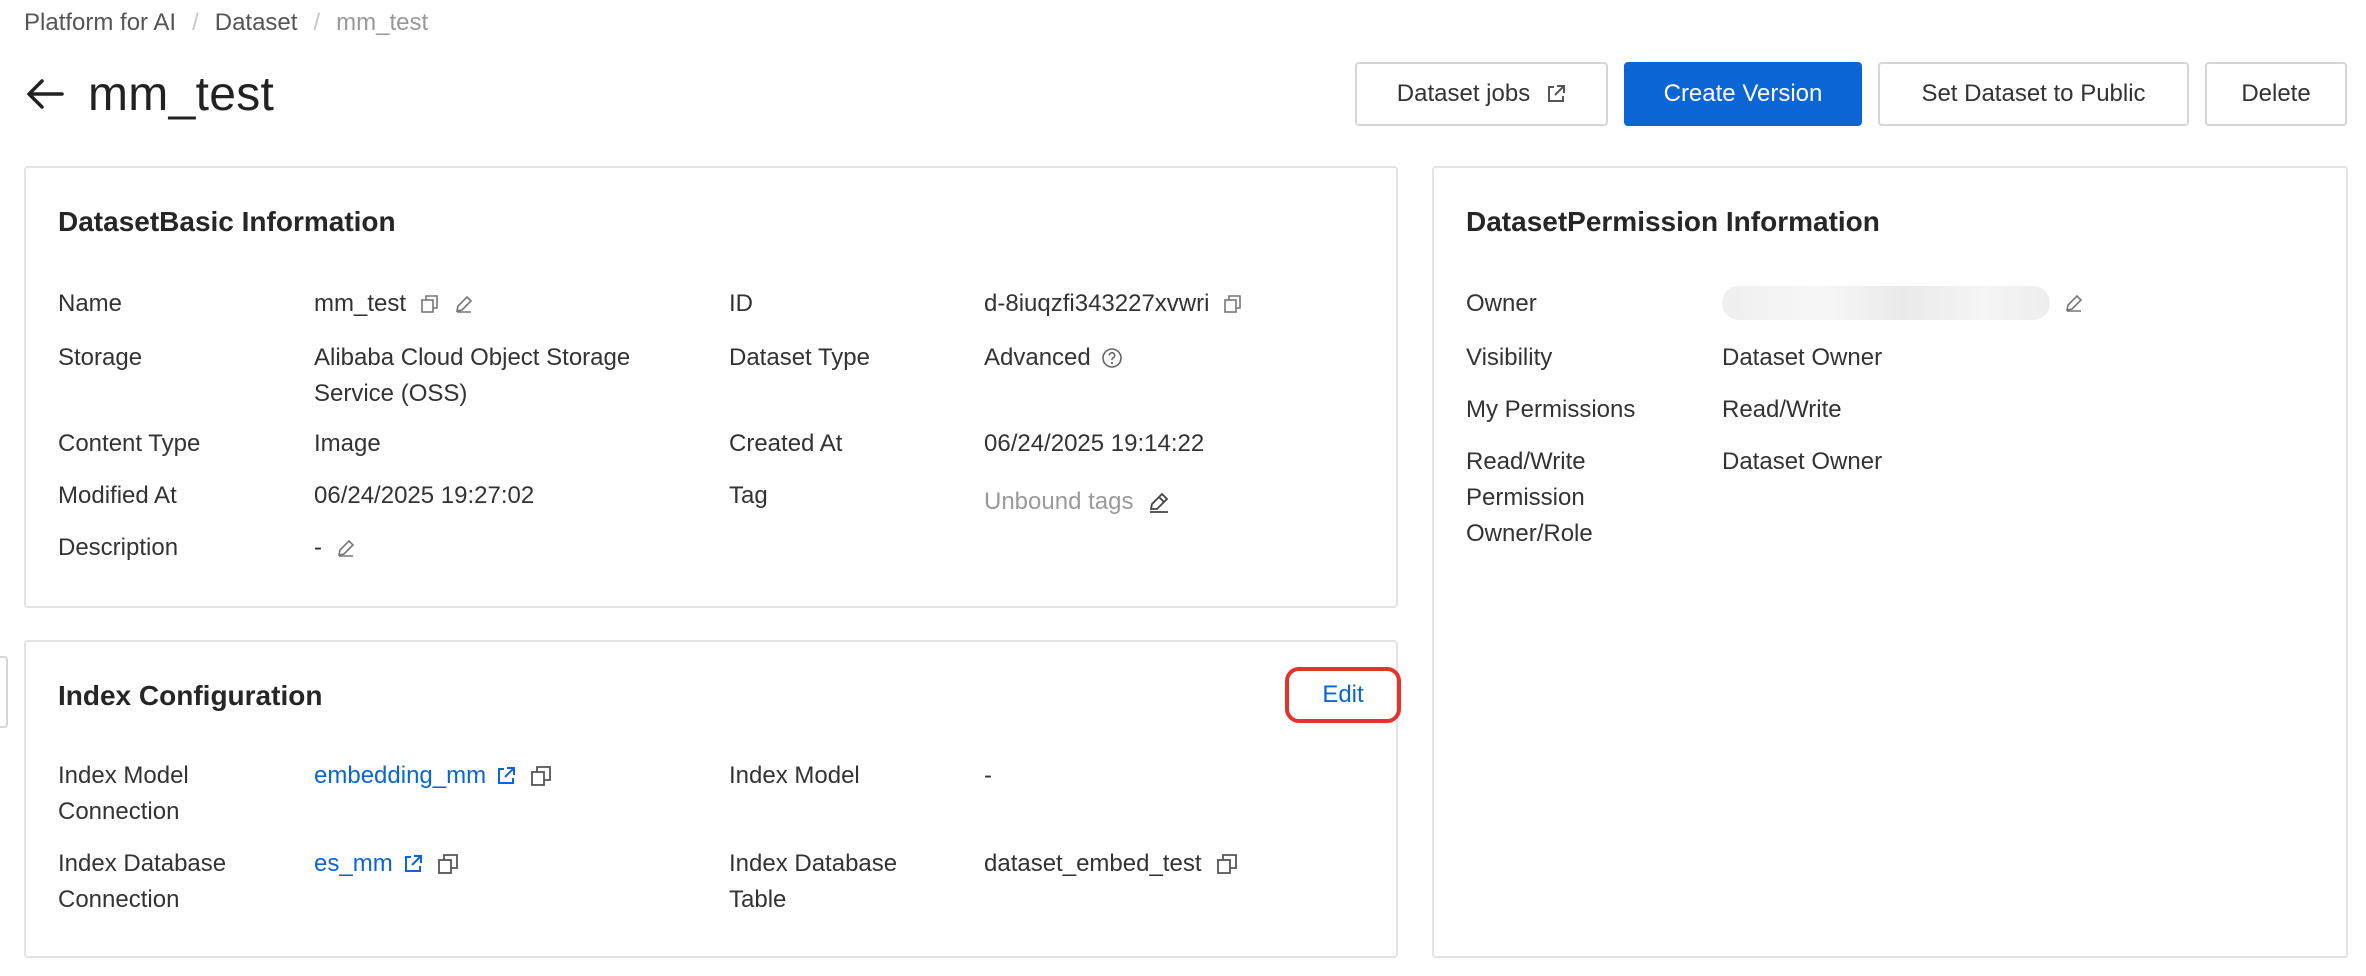 The height and width of the screenshot is (976, 2366). What do you see at coordinates (1525, 497) in the screenshot?
I see `rw-owner-label-line2: Permission` at bounding box center [1525, 497].